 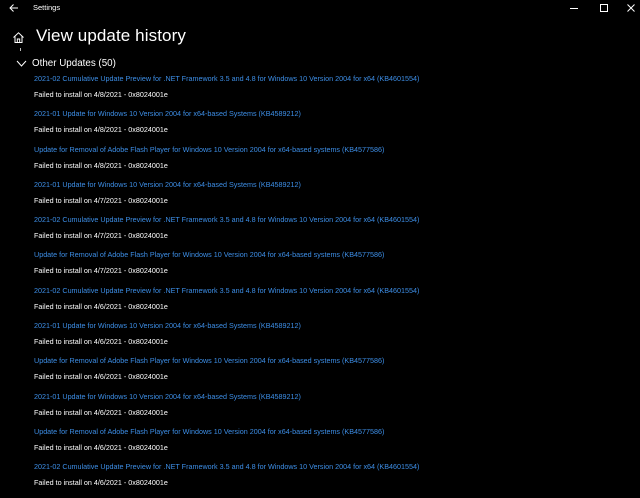 What do you see at coordinates (14, 8) in the screenshot?
I see `back-arrow-icon` at bounding box center [14, 8].